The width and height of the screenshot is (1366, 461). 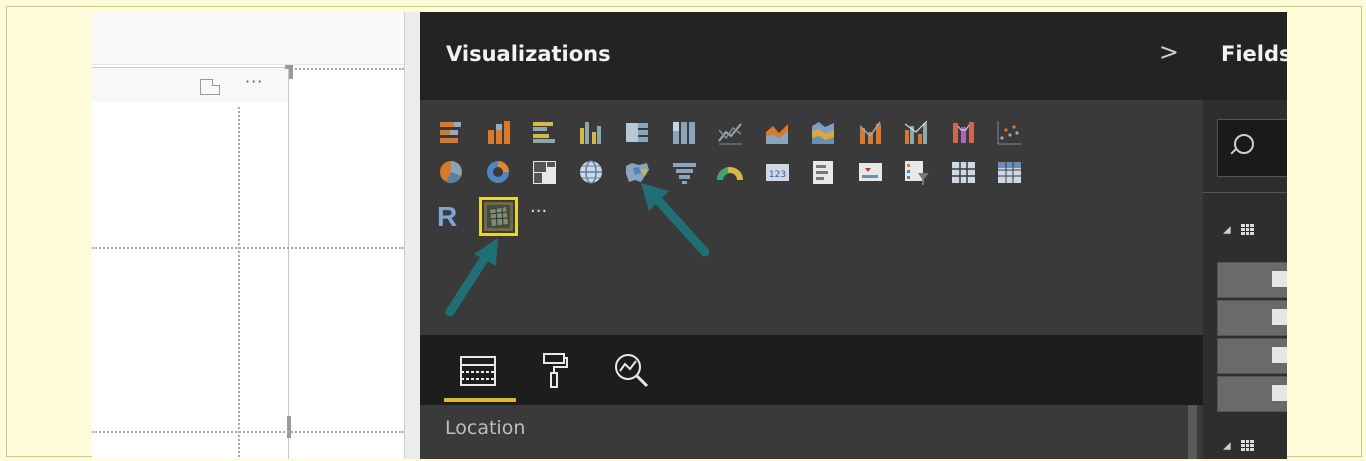 I want to click on stacked-bar-icon, so click(x=451, y=132).